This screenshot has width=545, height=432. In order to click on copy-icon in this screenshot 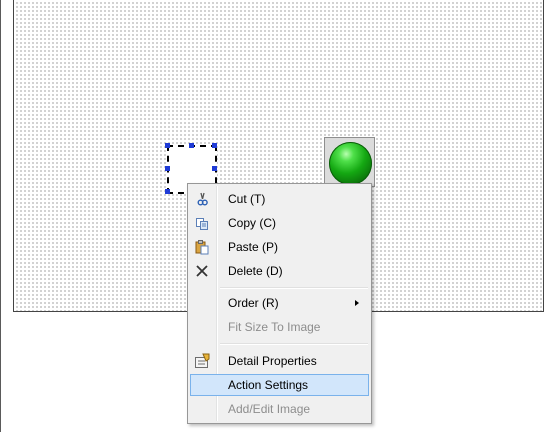, I will do `click(202, 223)`.